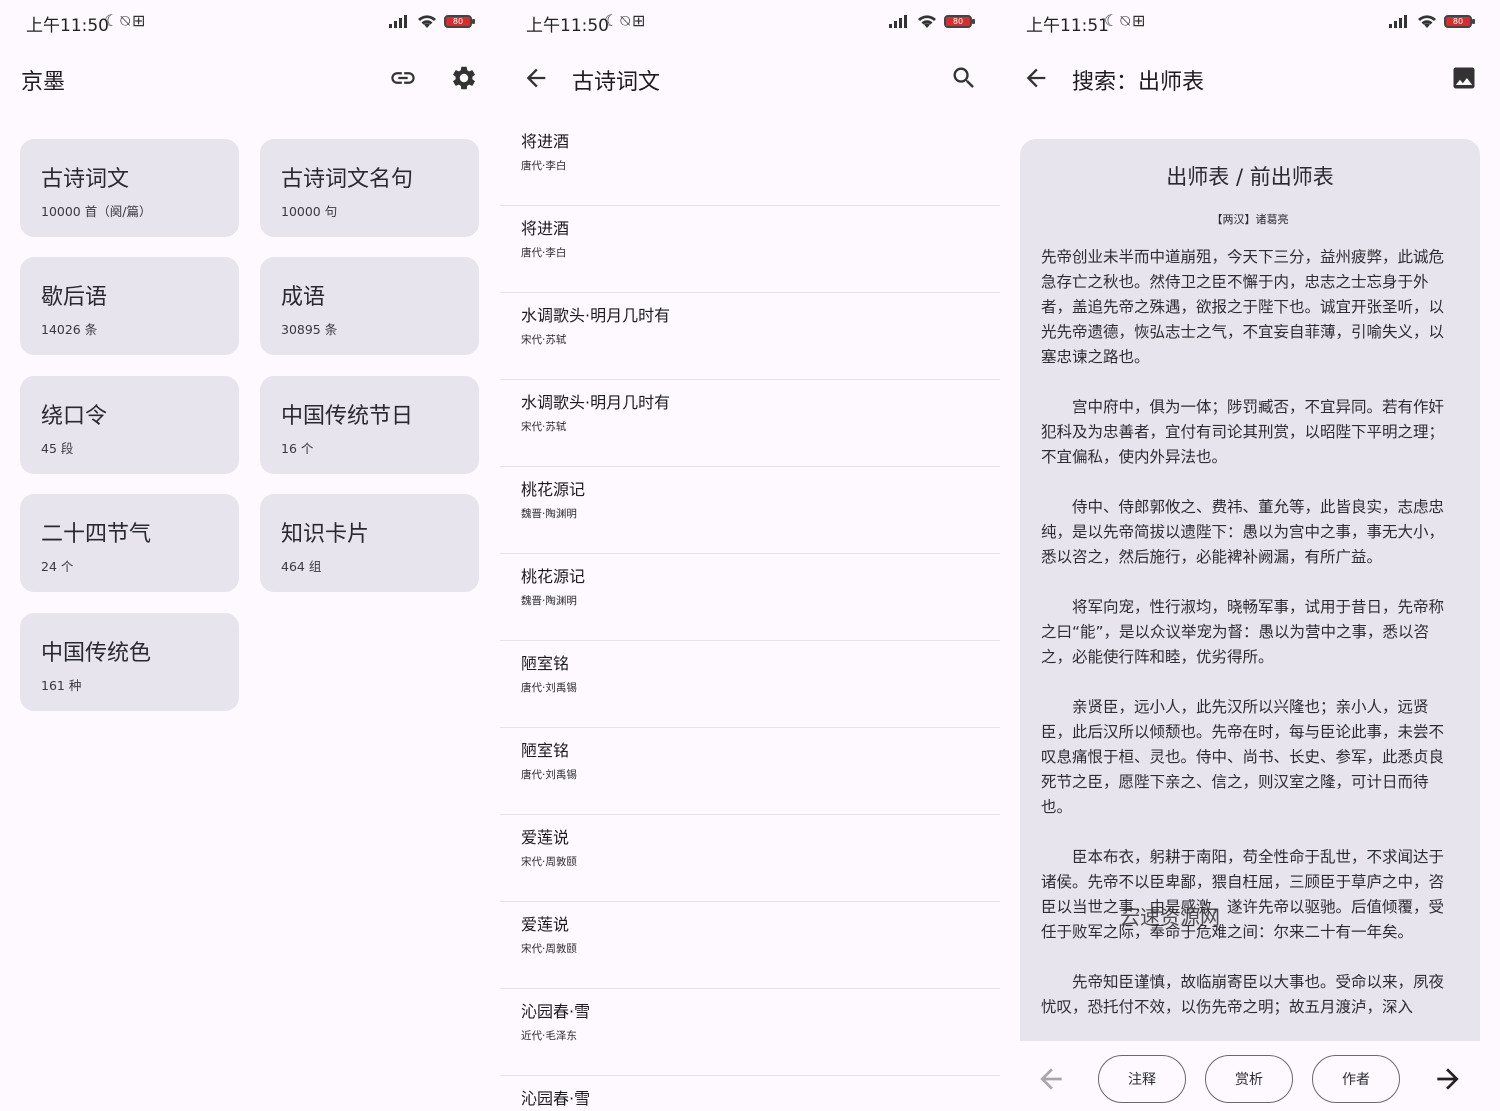 The height and width of the screenshot is (1111, 1500). What do you see at coordinates (1250, 78) in the screenshot?
I see `app-bar: 搜索：出师表` at bounding box center [1250, 78].